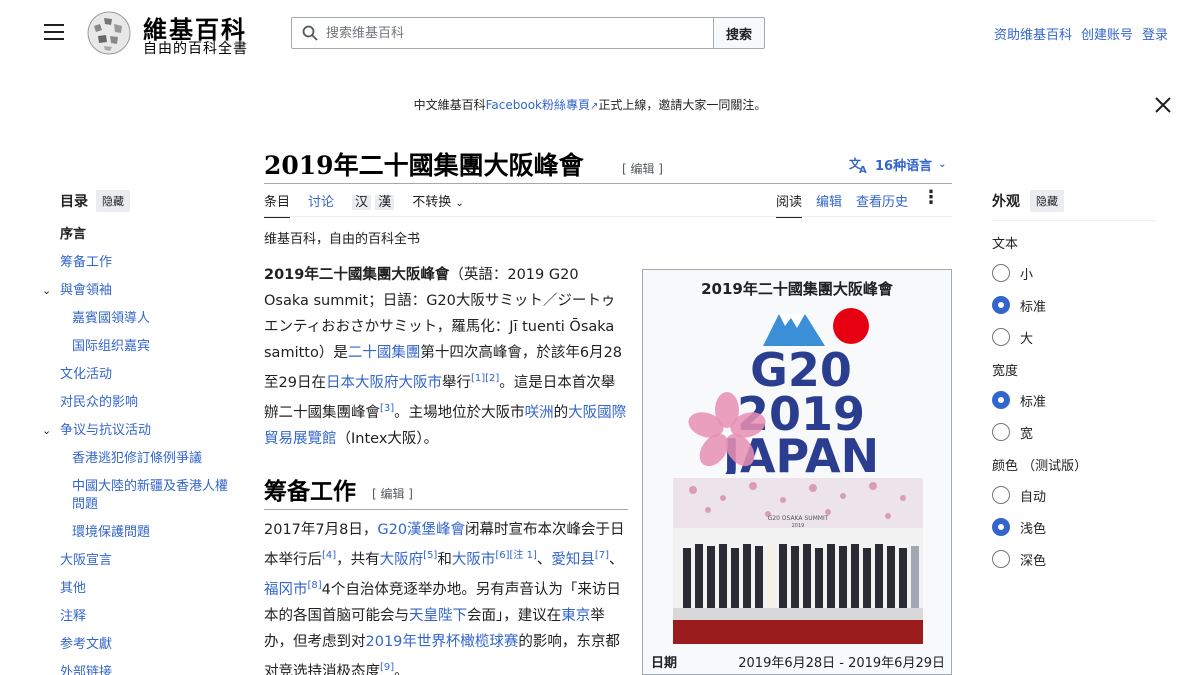  What do you see at coordinates (1006, 202) in the screenshot?
I see `appearance-title: 外观` at bounding box center [1006, 202].